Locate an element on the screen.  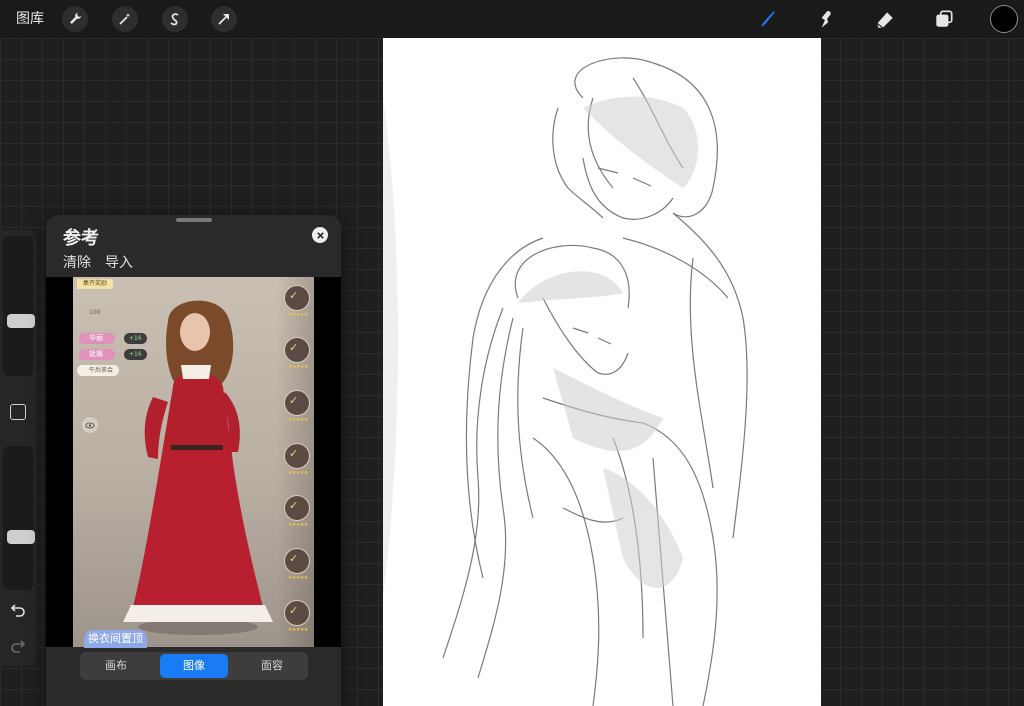
selection-s-icon is located at coordinates (175, 19).